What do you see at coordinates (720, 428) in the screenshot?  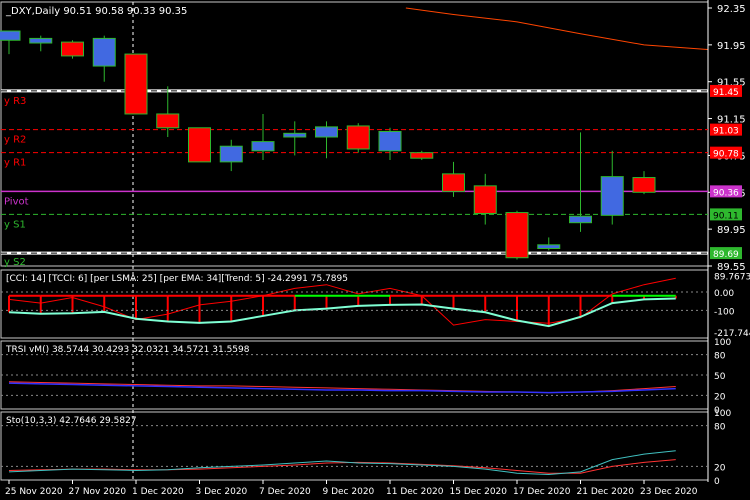 I see `sto-tick-label: 80` at bounding box center [720, 428].